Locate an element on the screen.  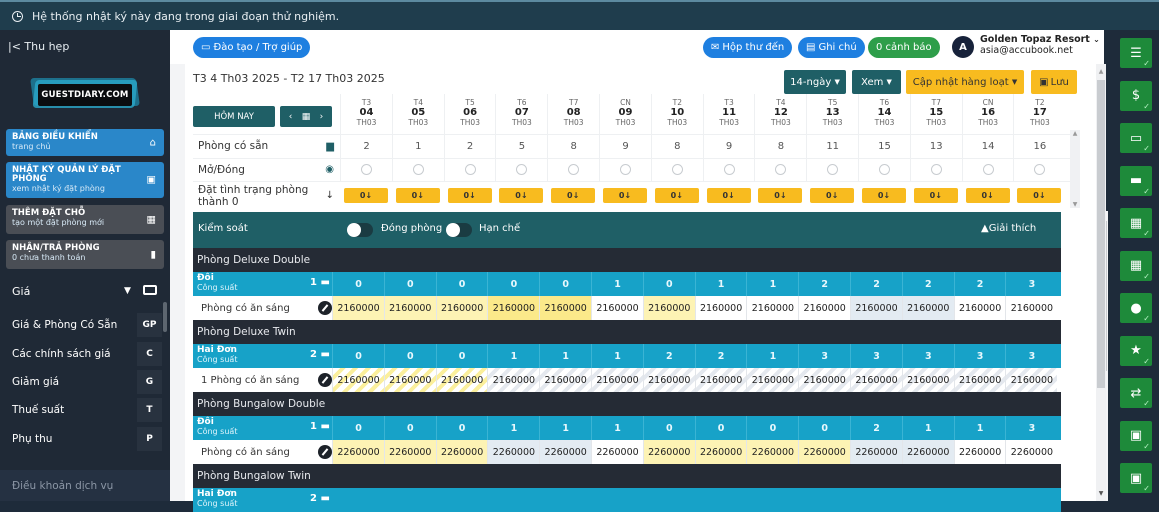
sidebar-item-discounts: Giảm giá G is located at coordinates (85, 382).